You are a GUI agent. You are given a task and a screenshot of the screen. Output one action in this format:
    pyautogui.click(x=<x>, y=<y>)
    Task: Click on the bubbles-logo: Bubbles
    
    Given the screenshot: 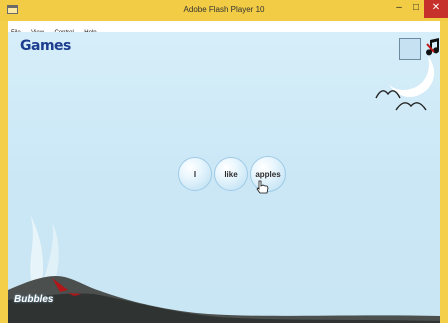 What is the action you would take?
    pyautogui.click(x=34, y=299)
    